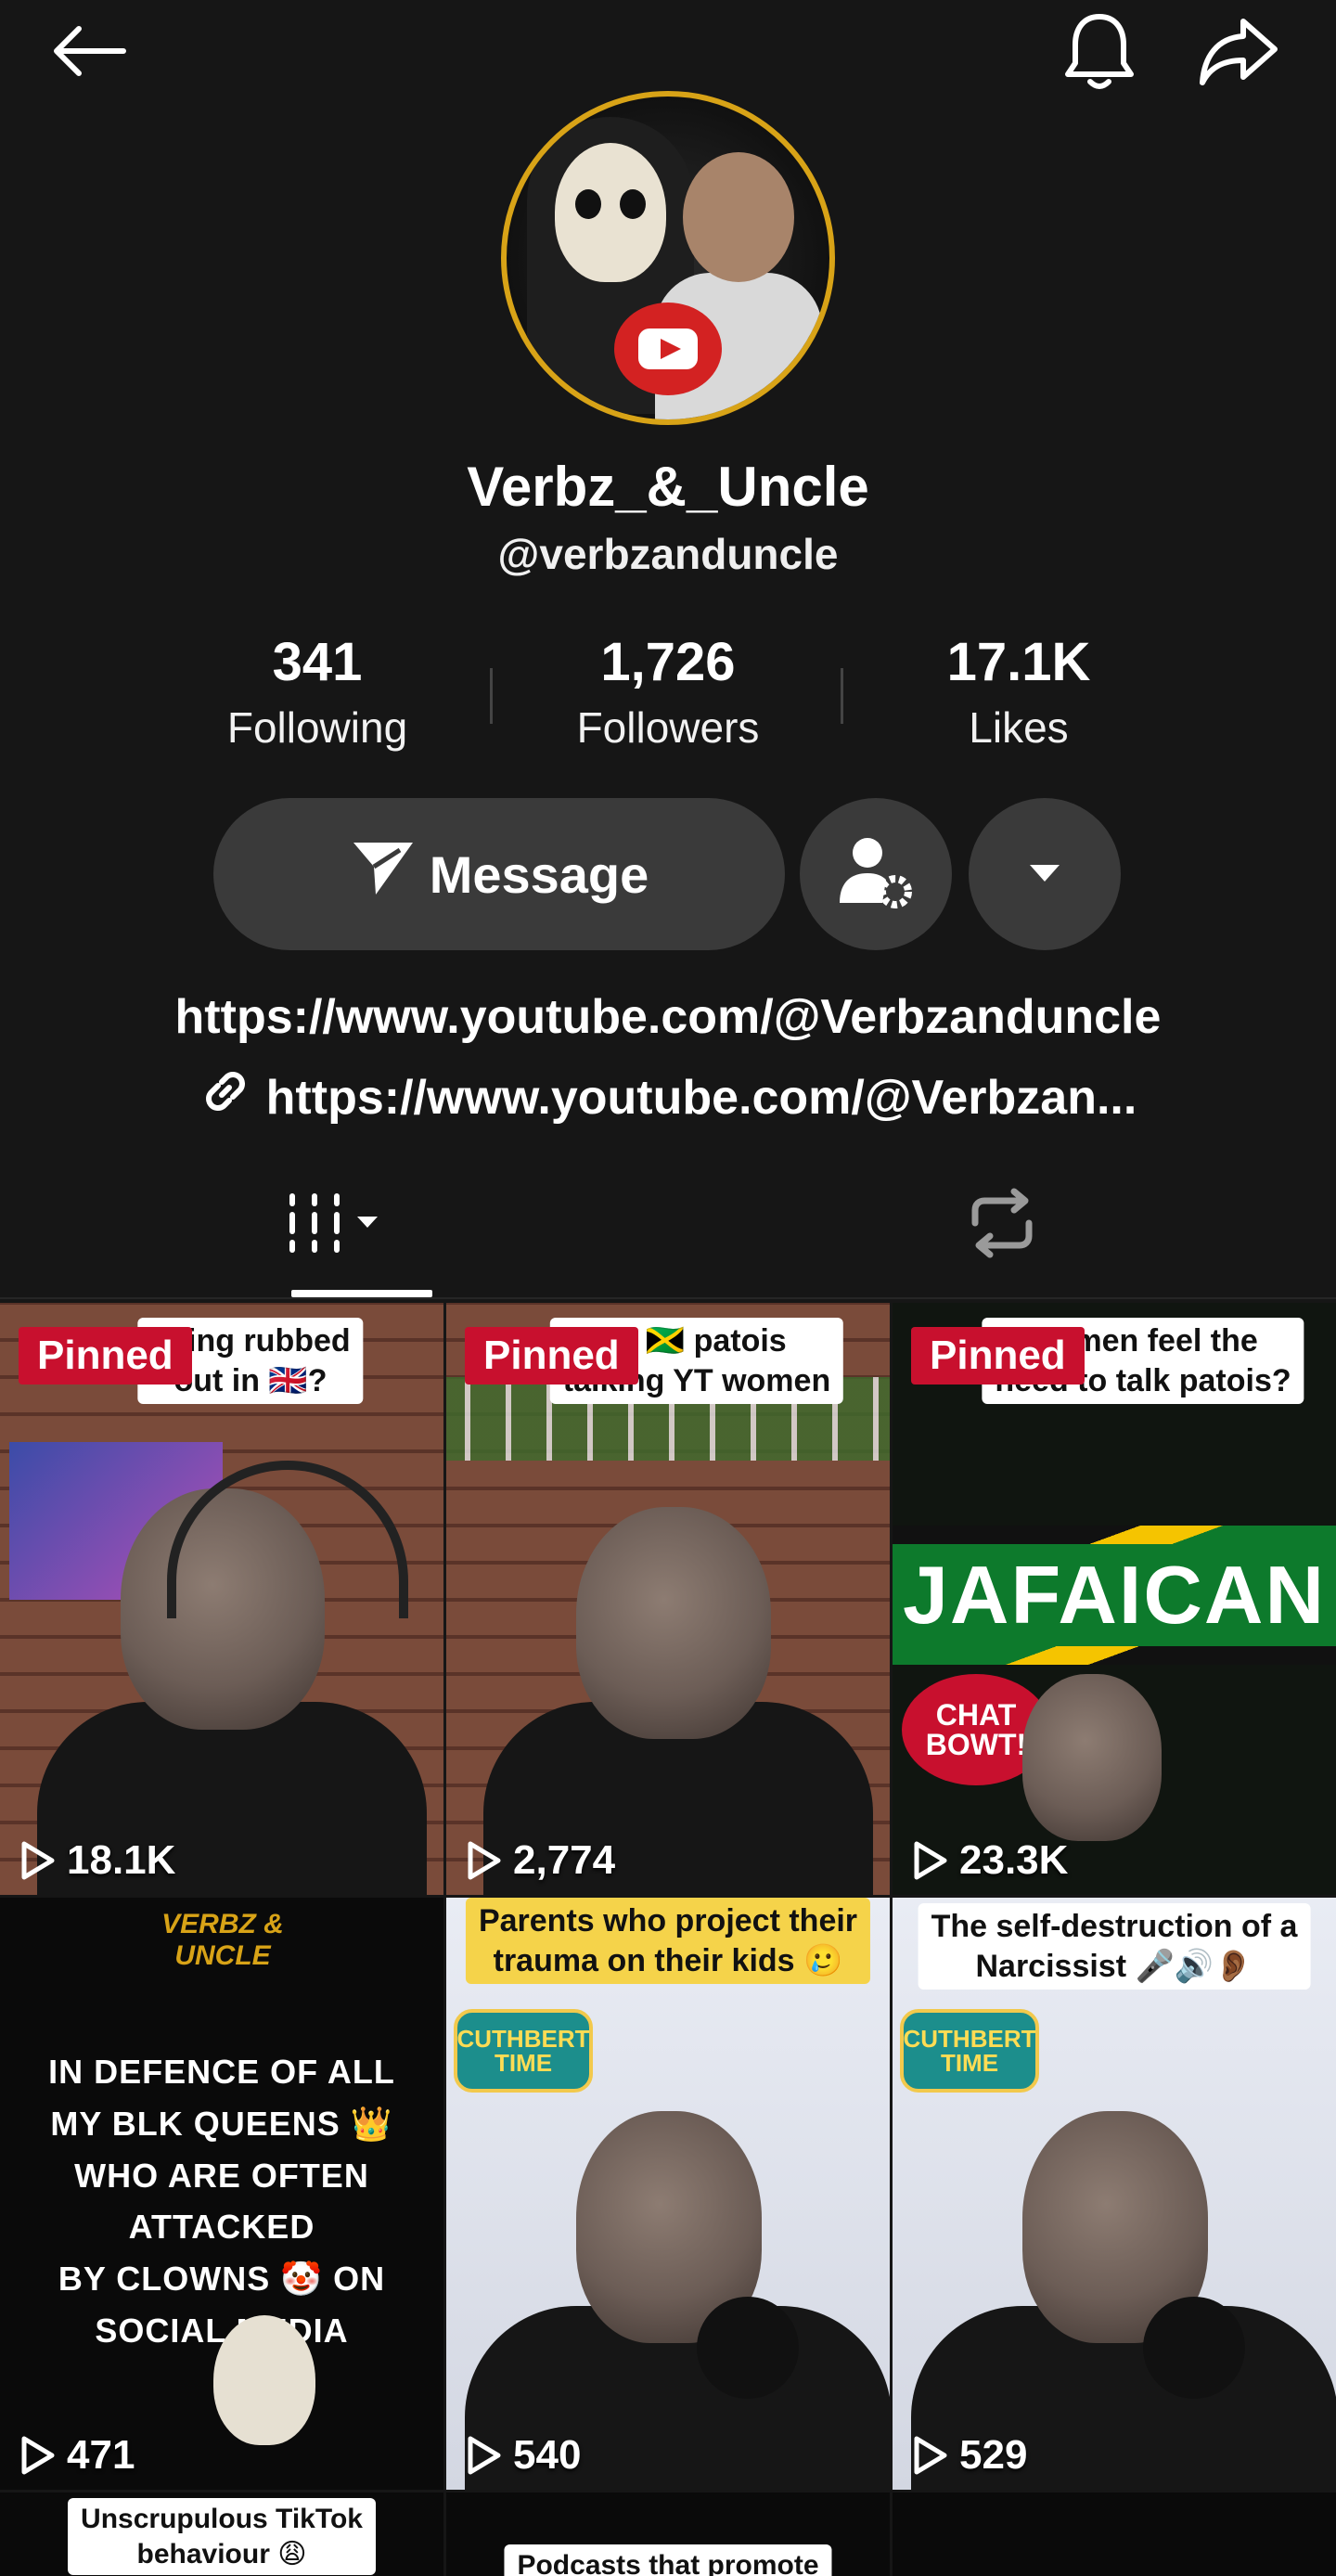 The image size is (1336, 2576). What do you see at coordinates (1019, 727) in the screenshot?
I see `likes-label: Likes` at bounding box center [1019, 727].